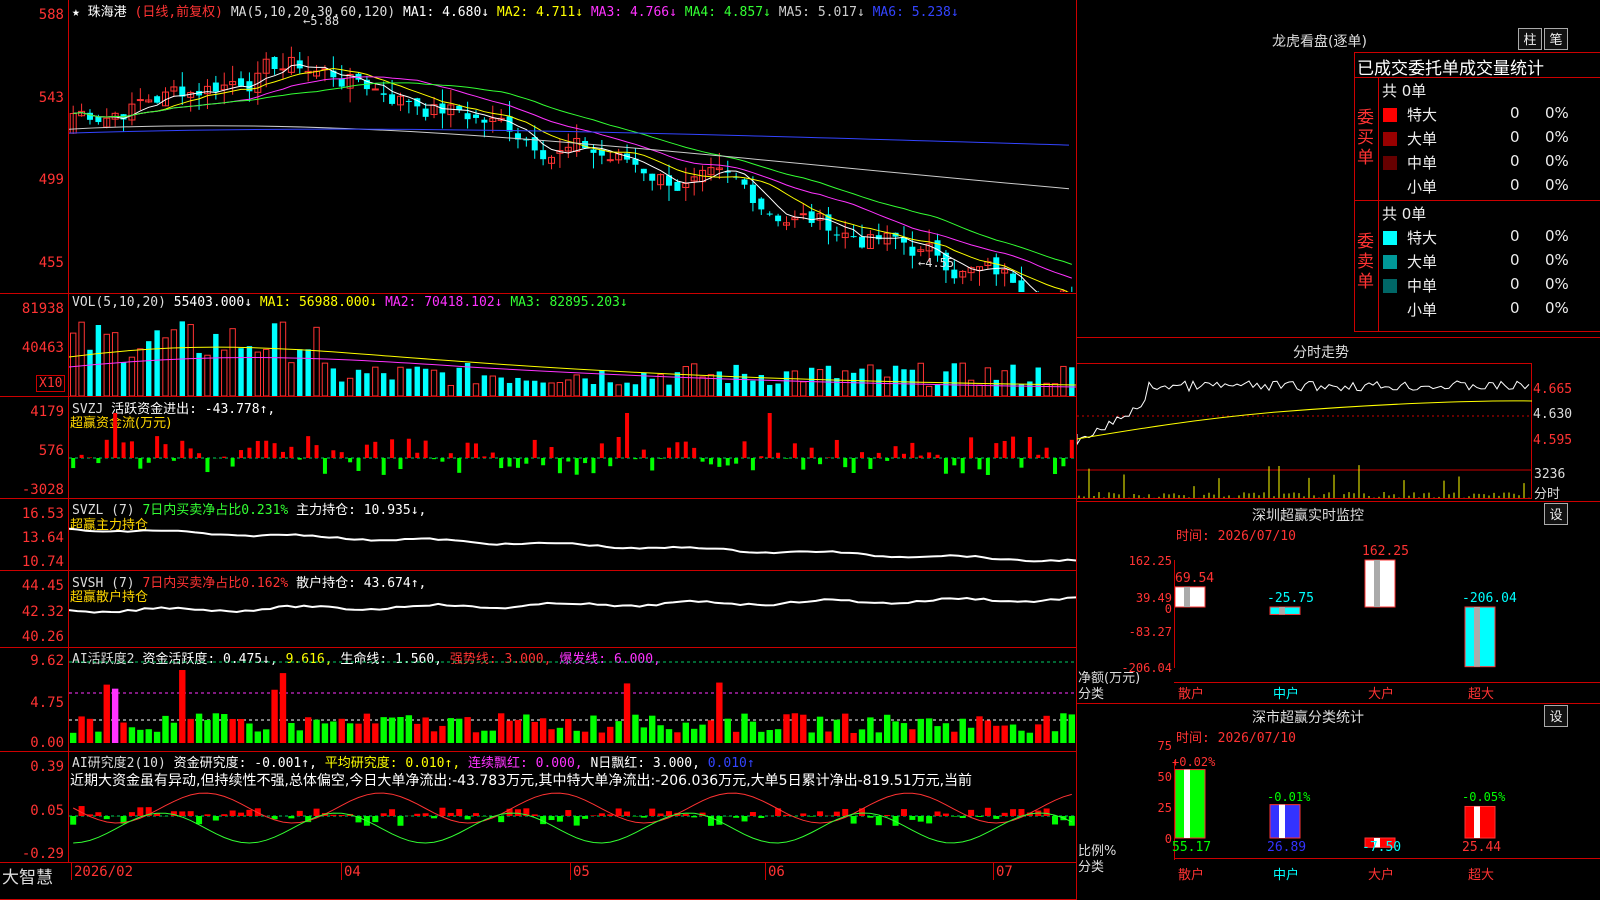  Describe the element at coordinates (1556, 39) in the screenshot. I see `tick-view-button: 笔` at that location.